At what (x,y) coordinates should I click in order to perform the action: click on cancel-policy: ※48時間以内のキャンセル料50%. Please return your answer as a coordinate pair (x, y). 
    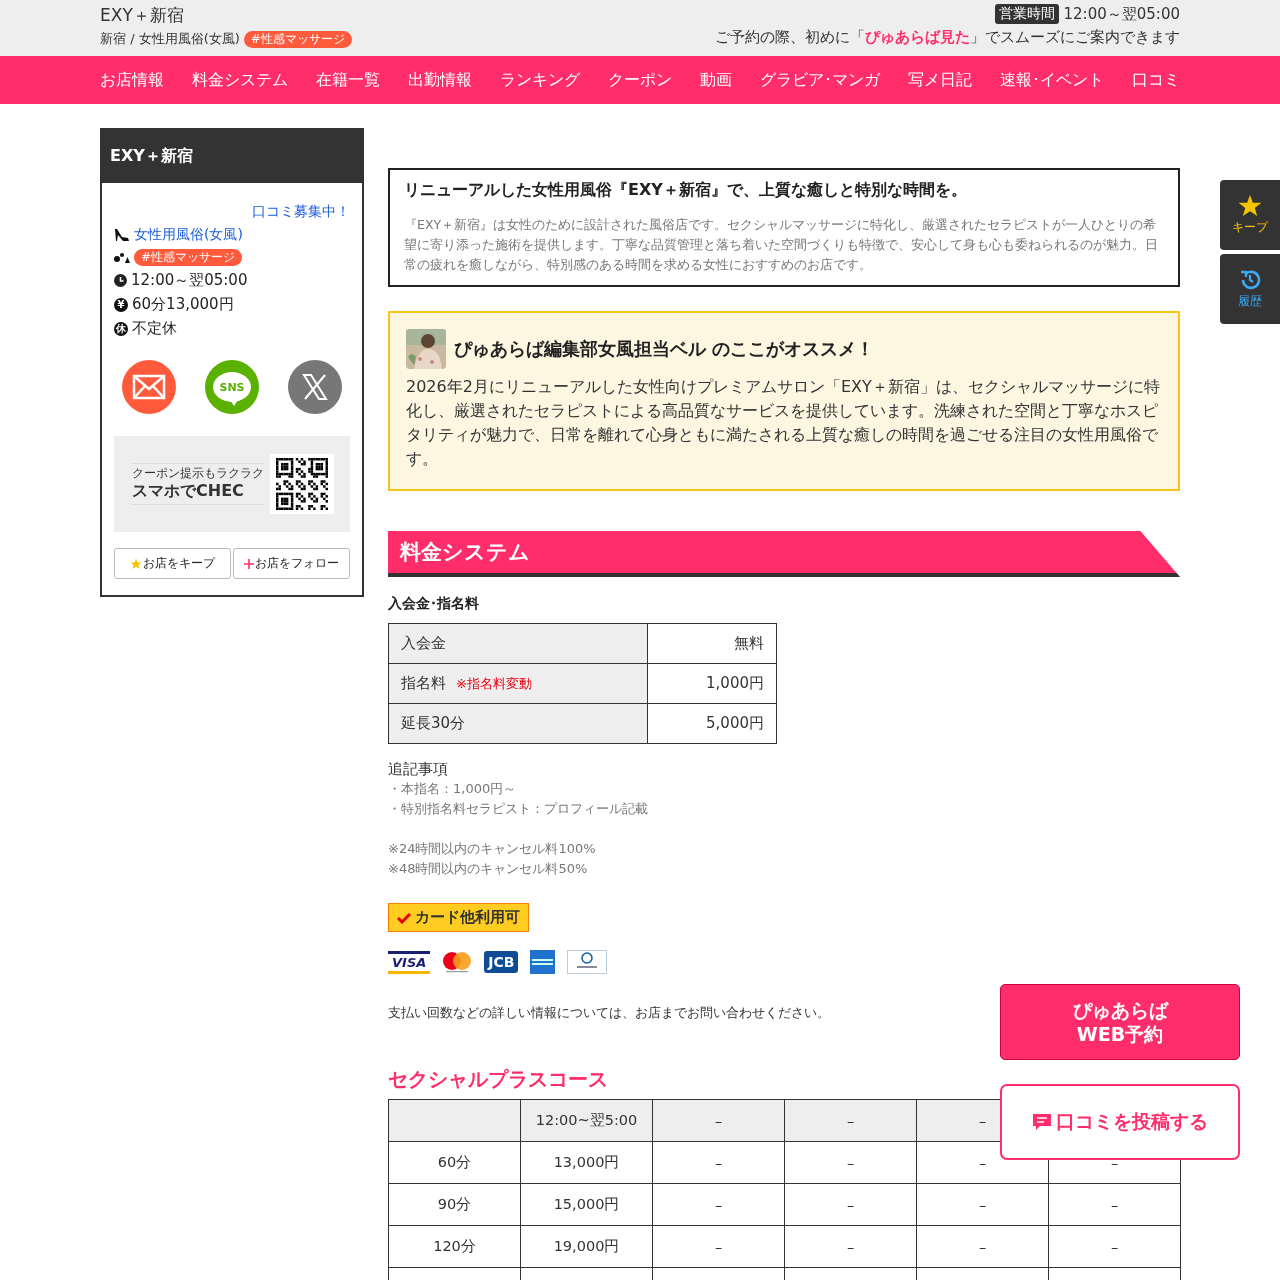
    Looking at the image, I should click on (488, 869).